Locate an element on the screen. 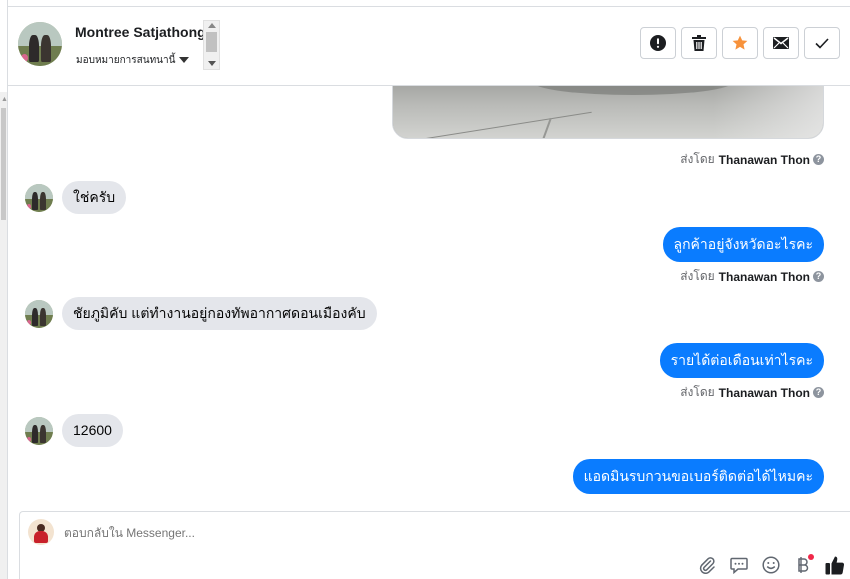 The image size is (850, 579). trash-icon is located at coordinates (699, 43).